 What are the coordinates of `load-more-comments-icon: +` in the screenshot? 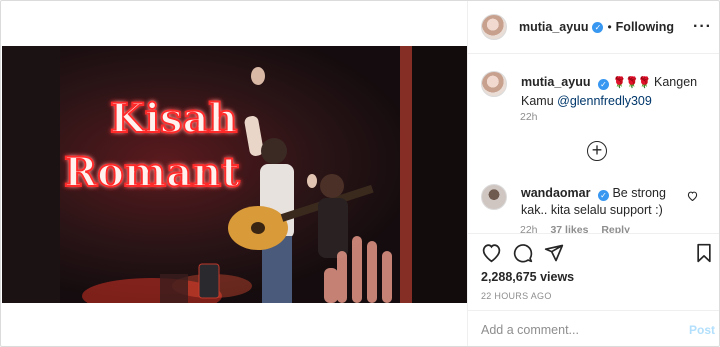 It's located at (597, 151).